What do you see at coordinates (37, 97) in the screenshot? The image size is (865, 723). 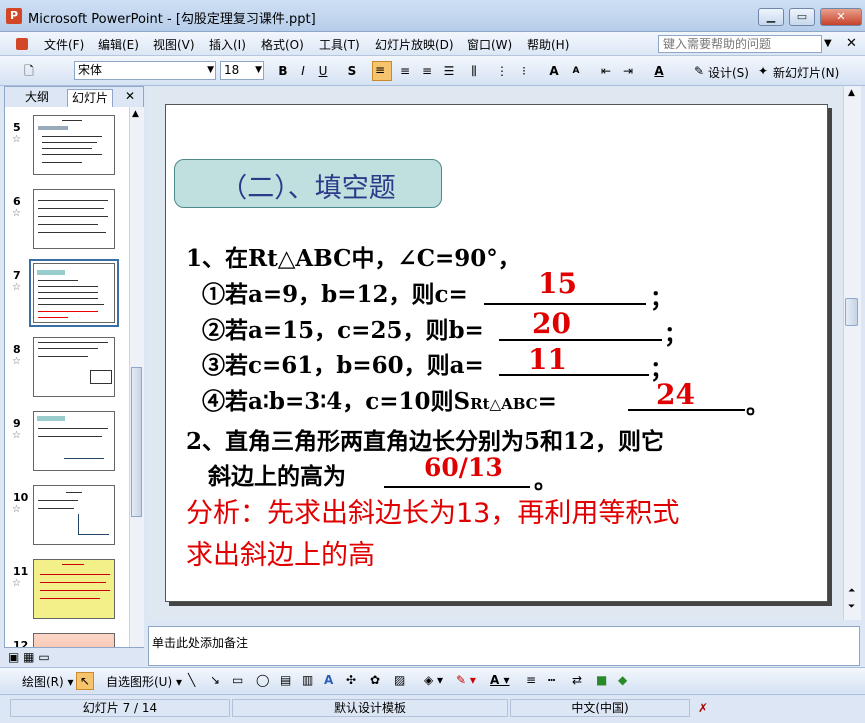 I see `tab-outline: 大纲` at bounding box center [37, 97].